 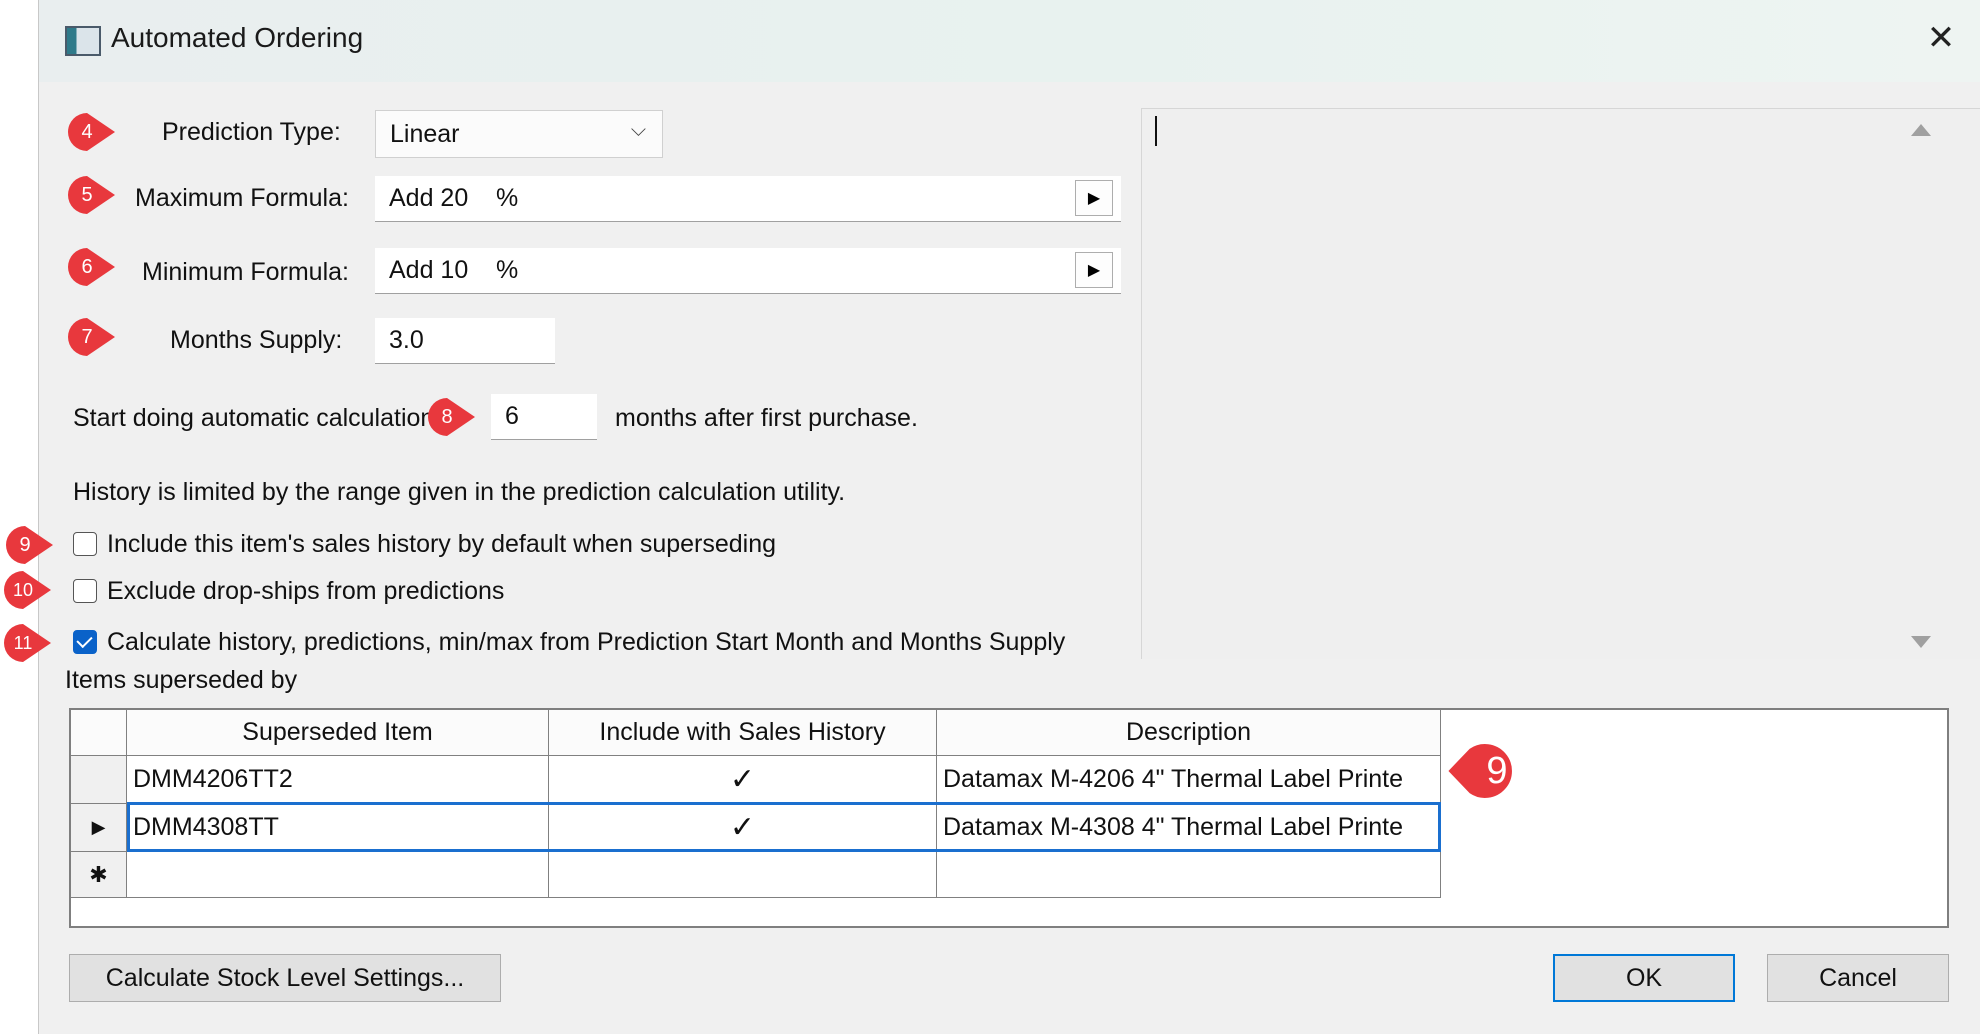 What do you see at coordinates (1189, 875) in the screenshot?
I see `new-row-description-cell` at bounding box center [1189, 875].